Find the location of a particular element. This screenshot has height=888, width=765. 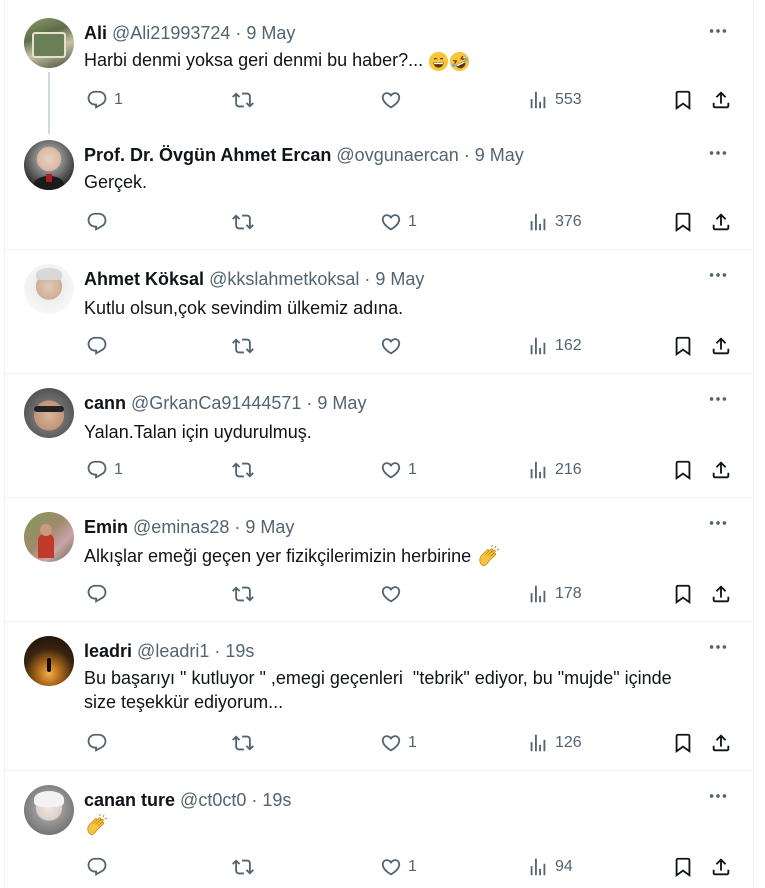

display-name: leadri is located at coordinates (108, 651).